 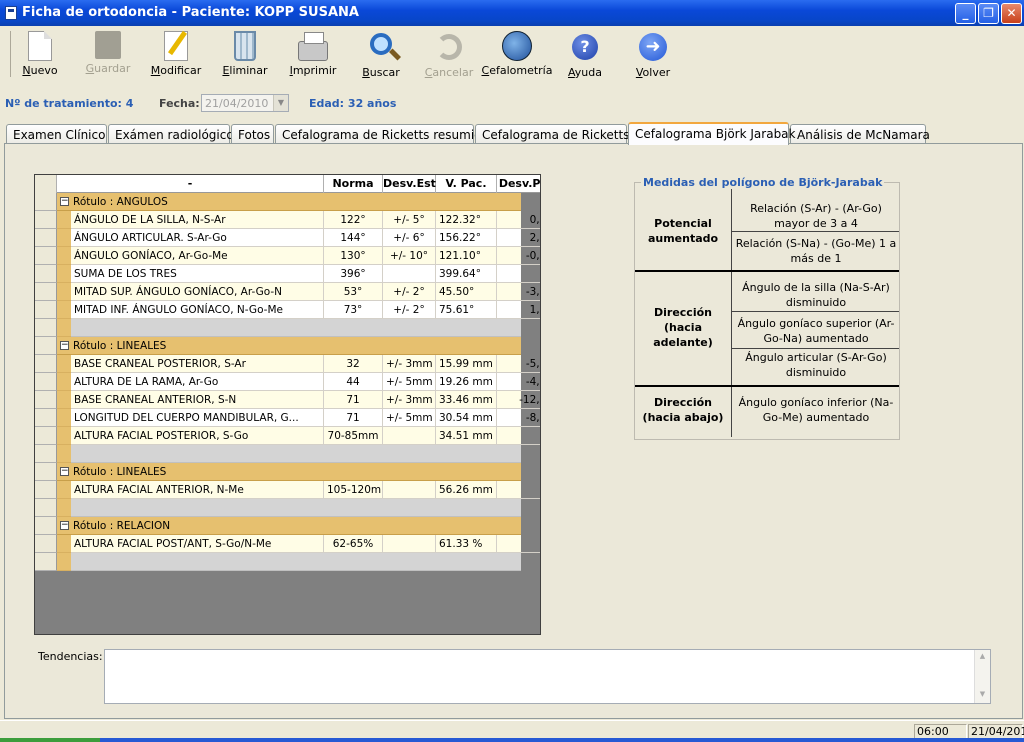 I want to click on table-cell: ÁNGULO ARTICULAR. S-Ar-Go, so click(x=197, y=238).